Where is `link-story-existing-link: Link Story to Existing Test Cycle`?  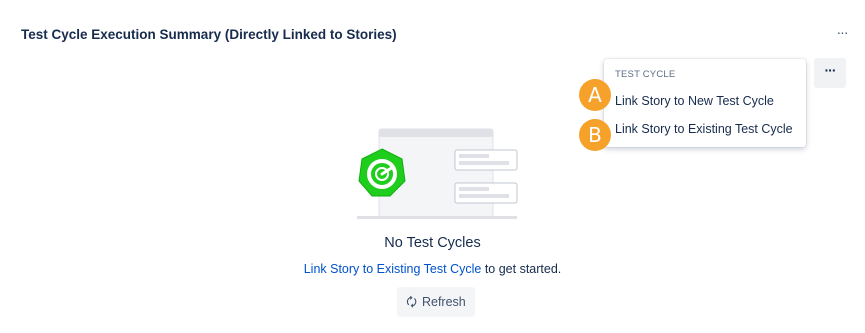
link-story-existing-link: Link Story to Existing Test Cycle is located at coordinates (393, 269).